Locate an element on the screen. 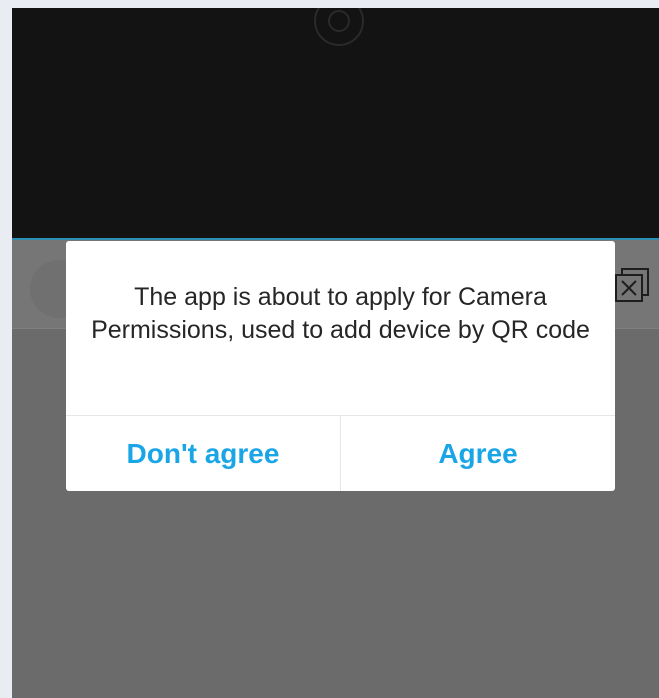 This screenshot has height=698, width=659. camera-lens is located at coordinates (339, 21).